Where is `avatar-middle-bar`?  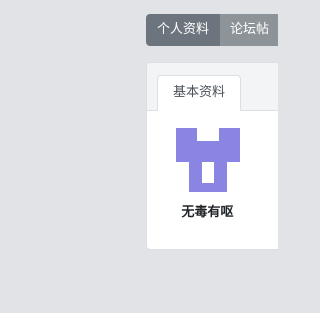 avatar-middle-bar is located at coordinates (208, 151).